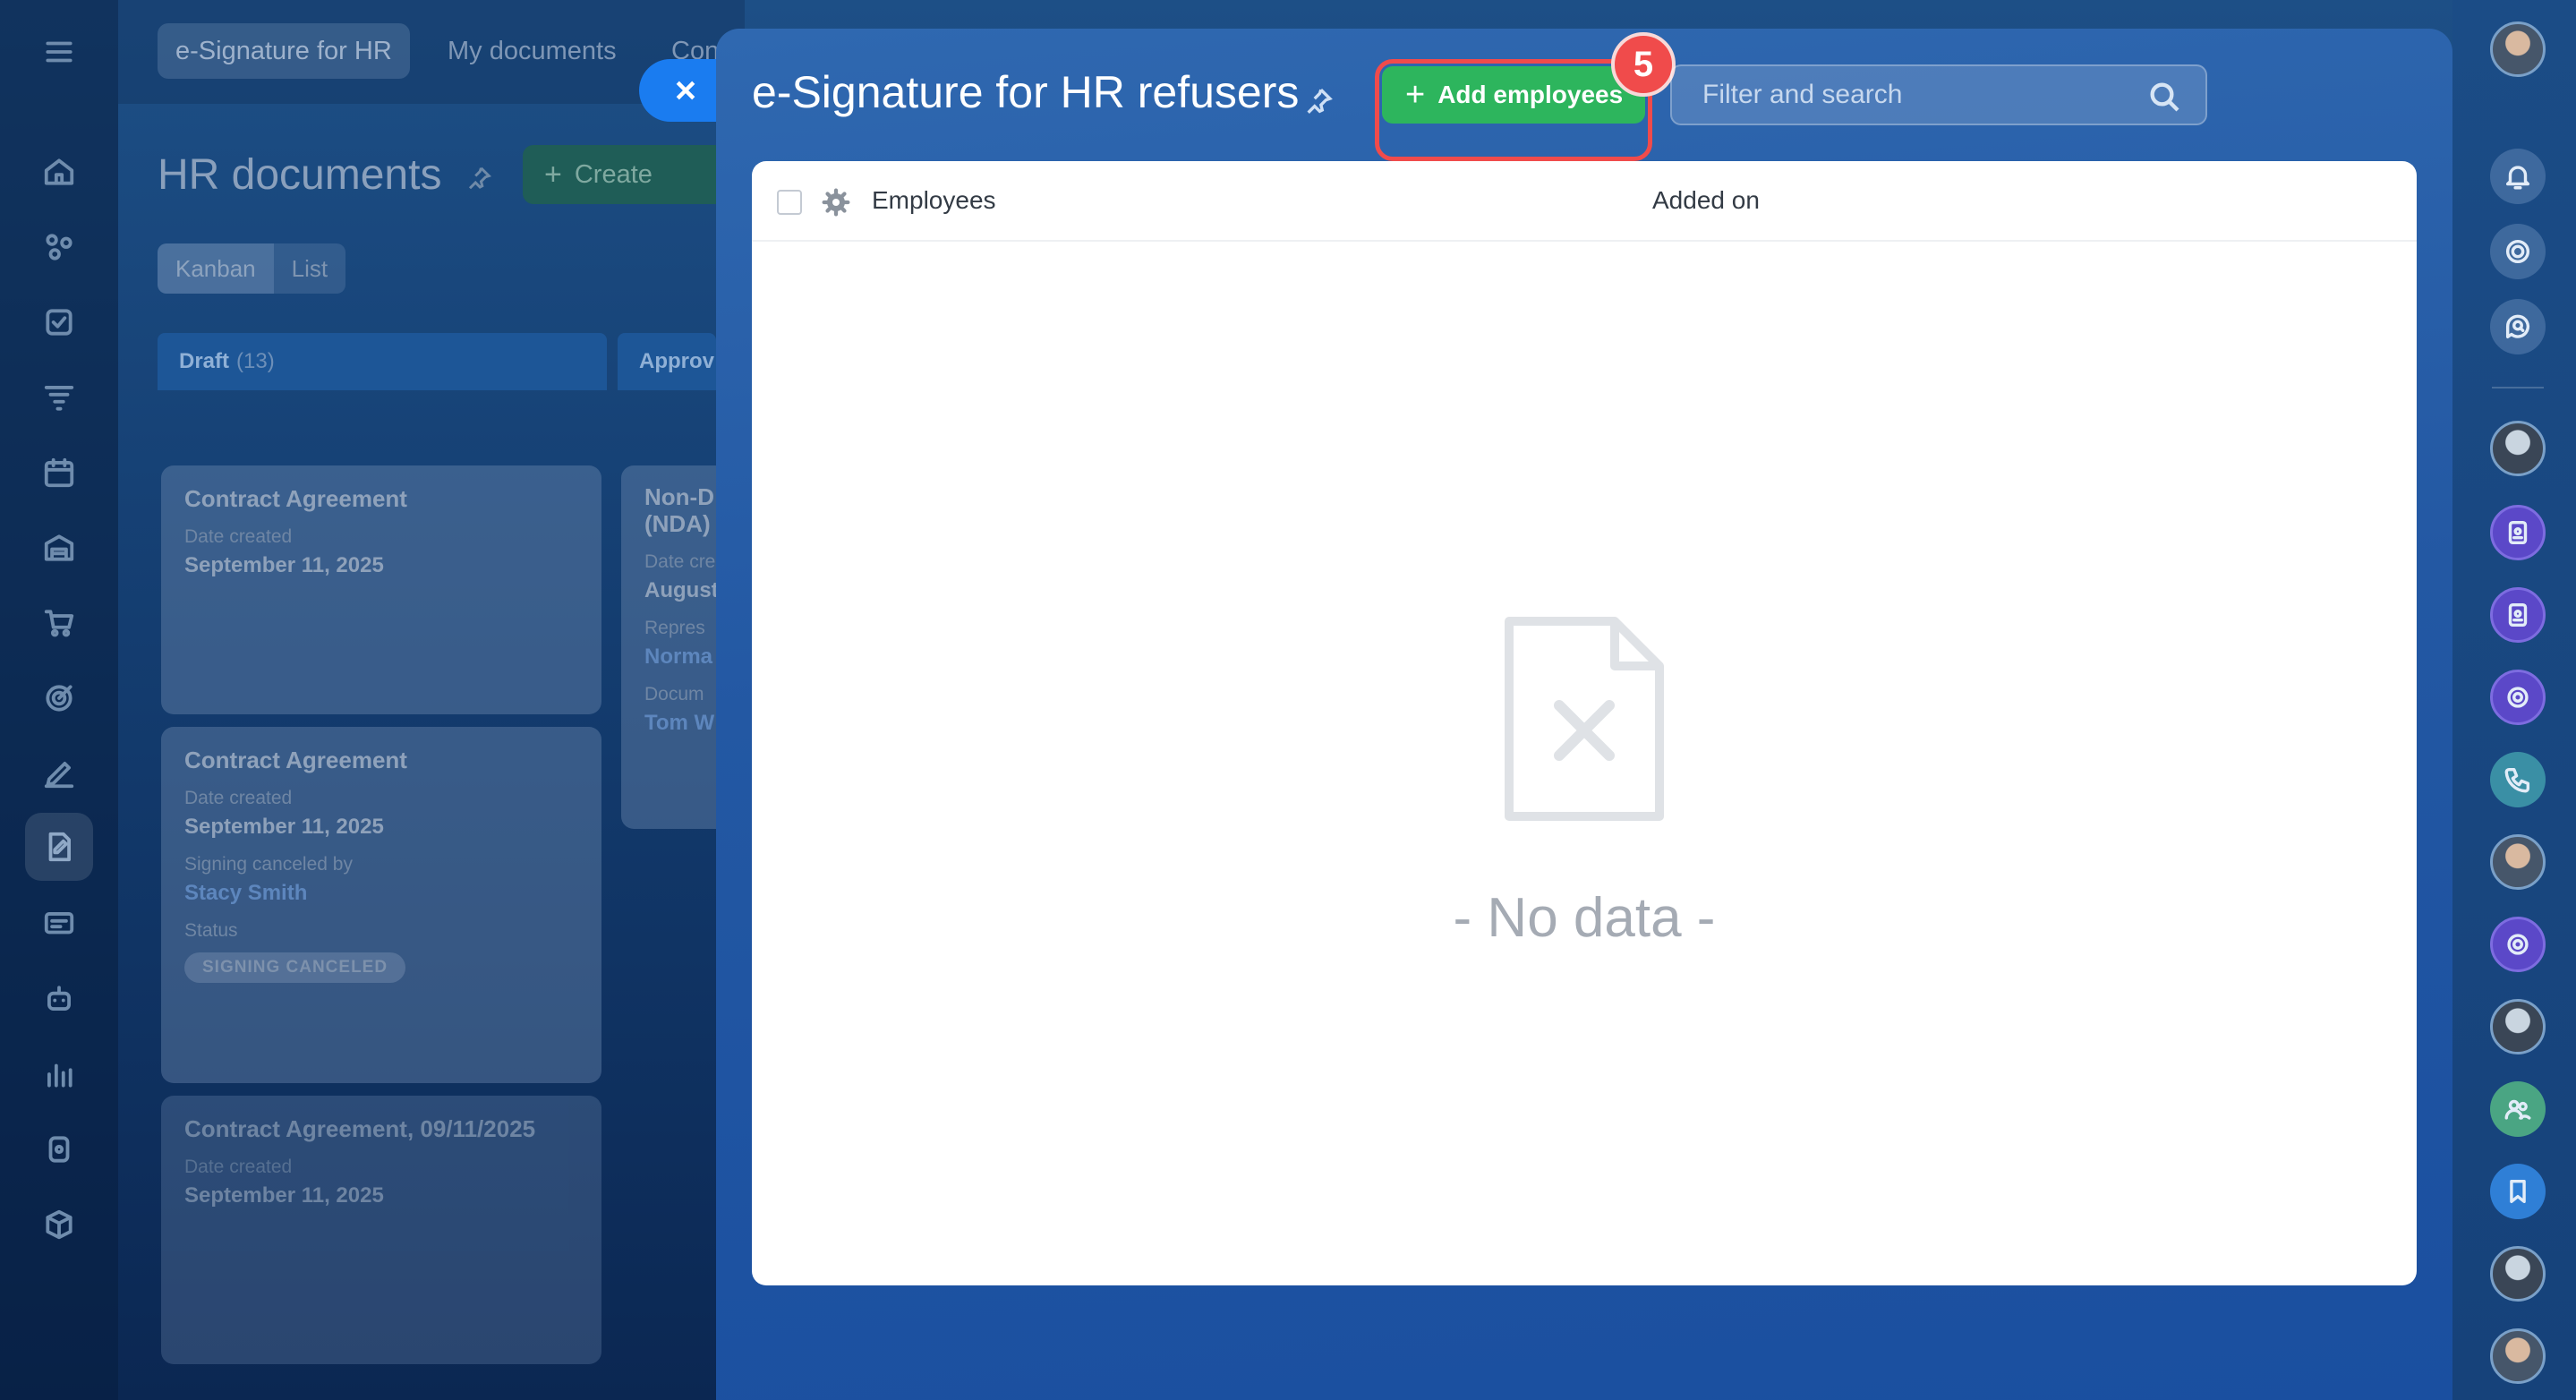  What do you see at coordinates (59, 1149) in the screenshot?
I see `settings-icon` at bounding box center [59, 1149].